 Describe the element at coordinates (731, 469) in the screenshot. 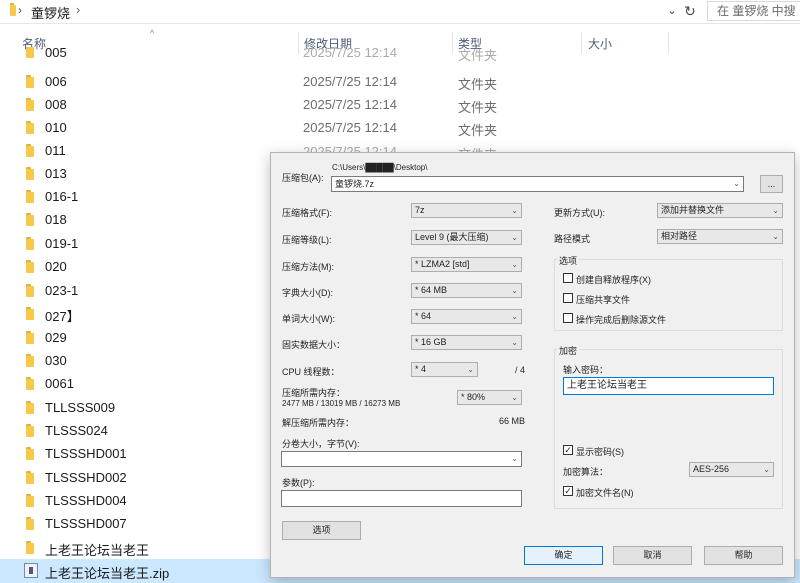

I see `encryption-method-select: AES-256 ⌄` at that location.